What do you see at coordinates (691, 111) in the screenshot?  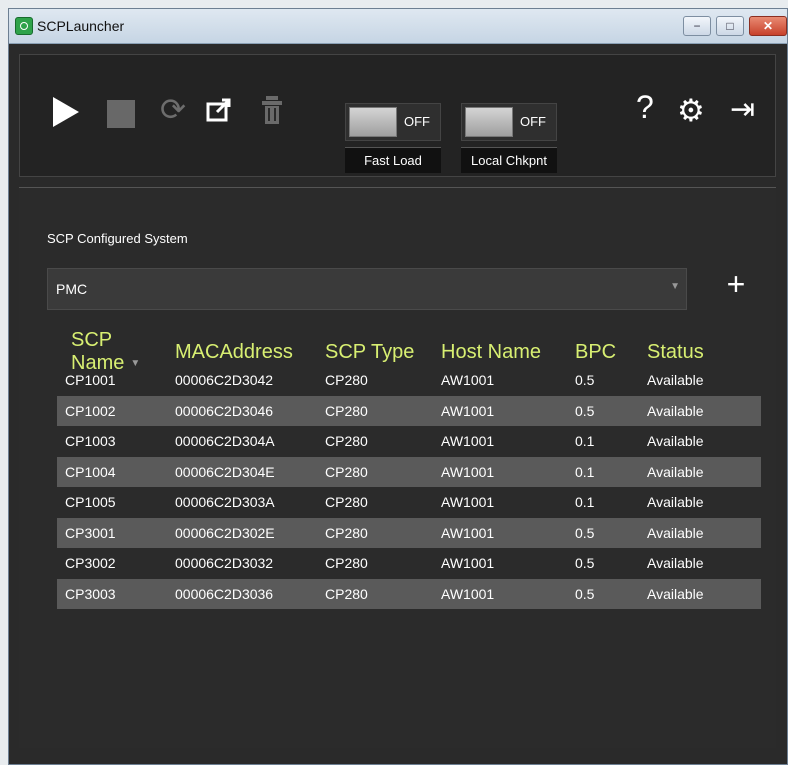 I see `gear-icon: ⚙` at bounding box center [691, 111].